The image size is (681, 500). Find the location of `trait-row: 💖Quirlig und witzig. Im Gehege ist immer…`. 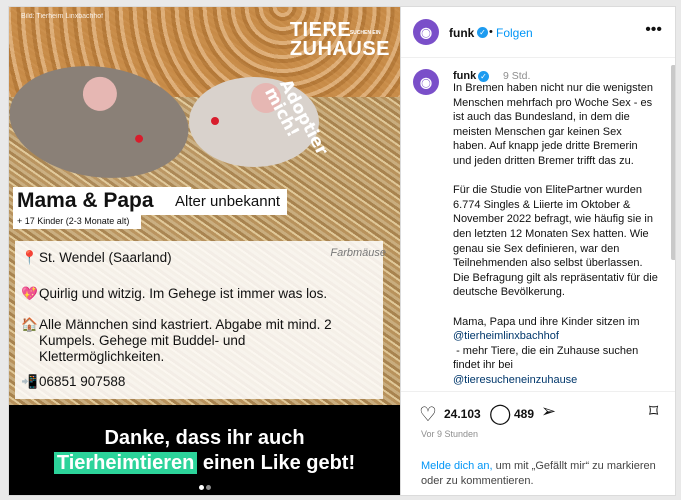

trait-row: 💖Quirlig und witzig. Im Gehege ist immer… is located at coordinates (174, 294).